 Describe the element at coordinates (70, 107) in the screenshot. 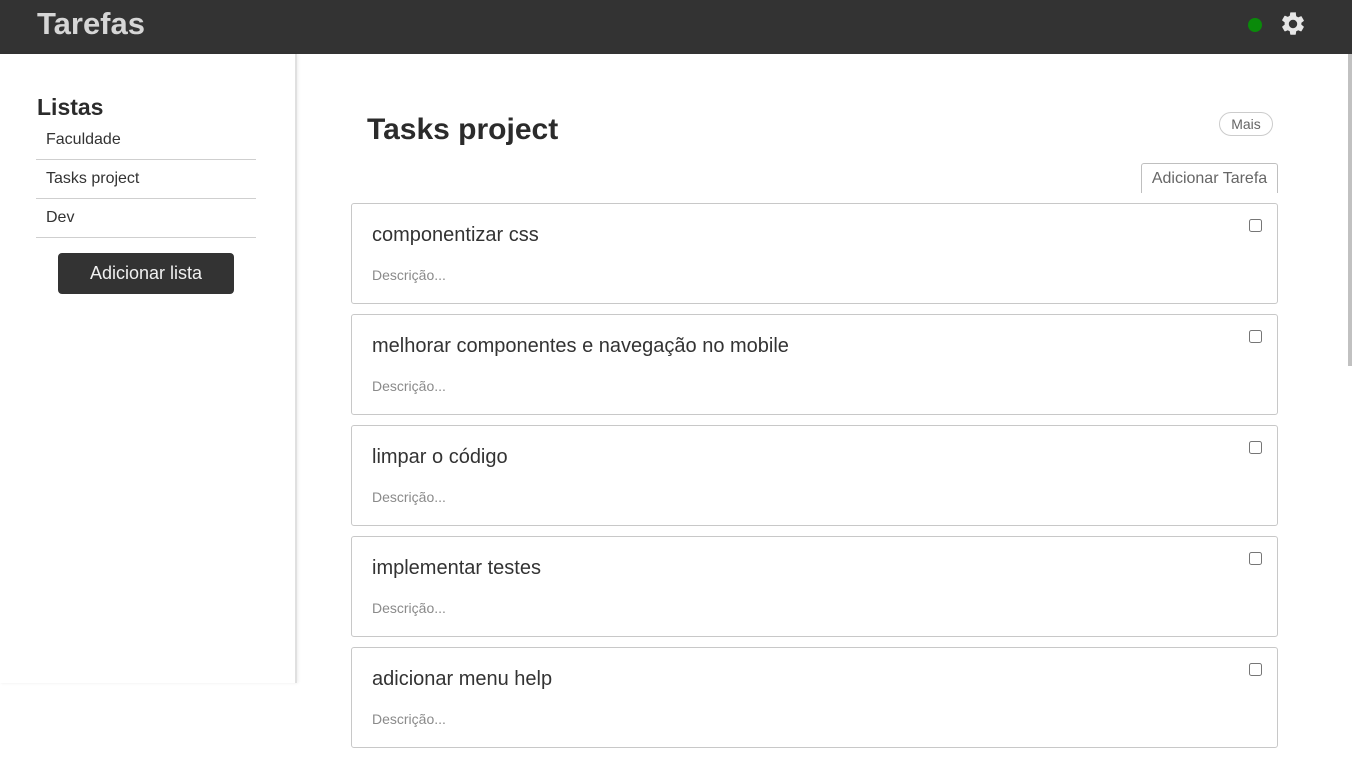

I see `sidebar-title: Listas` at that location.